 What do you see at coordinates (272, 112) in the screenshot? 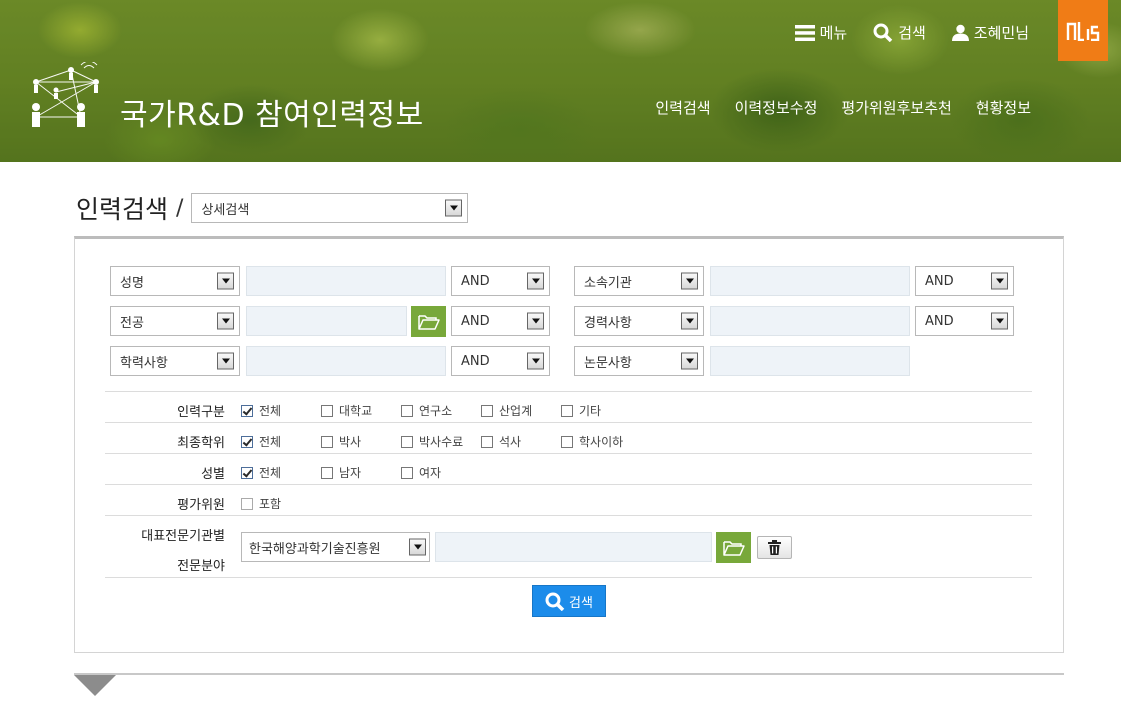
I see `site-title: 국가R&D 참여인력정보` at bounding box center [272, 112].